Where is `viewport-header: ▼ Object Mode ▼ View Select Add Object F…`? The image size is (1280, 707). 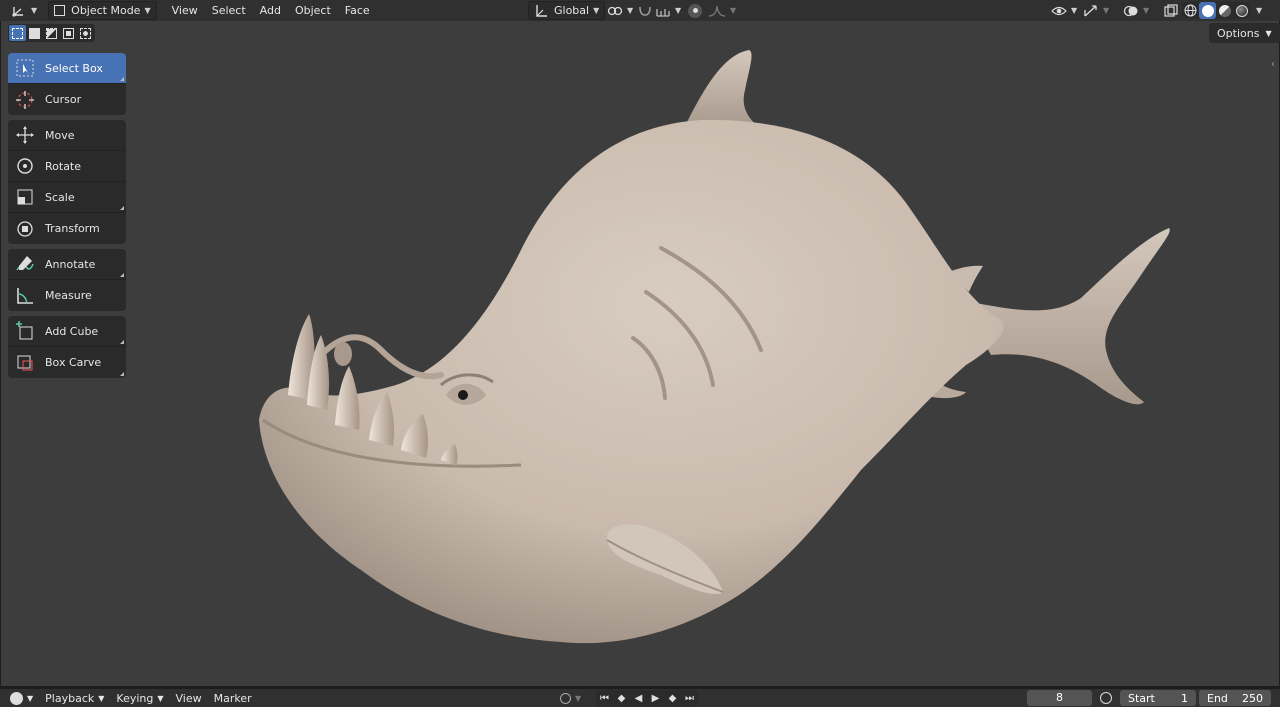 viewport-header: ▼ Object Mode ▼ View Select Add Object F… is located at coordinates (640, 10).